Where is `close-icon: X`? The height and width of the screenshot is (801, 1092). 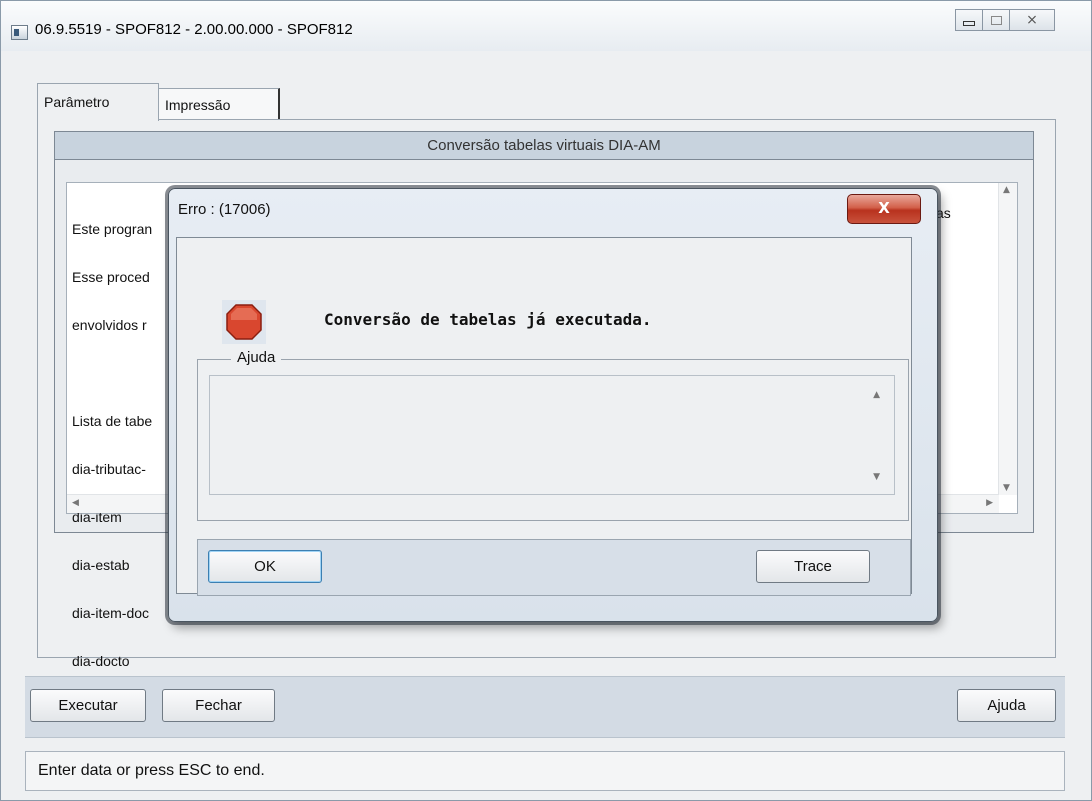
close-icon: X is located at coordinates (884, 208).